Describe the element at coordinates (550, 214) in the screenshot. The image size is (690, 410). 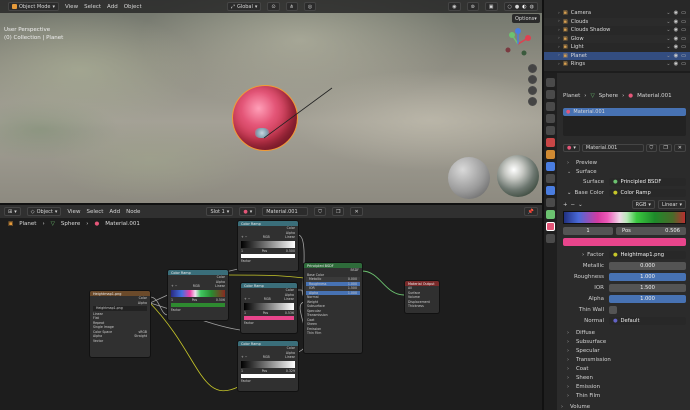
I see `data-tab-icon` at that location.